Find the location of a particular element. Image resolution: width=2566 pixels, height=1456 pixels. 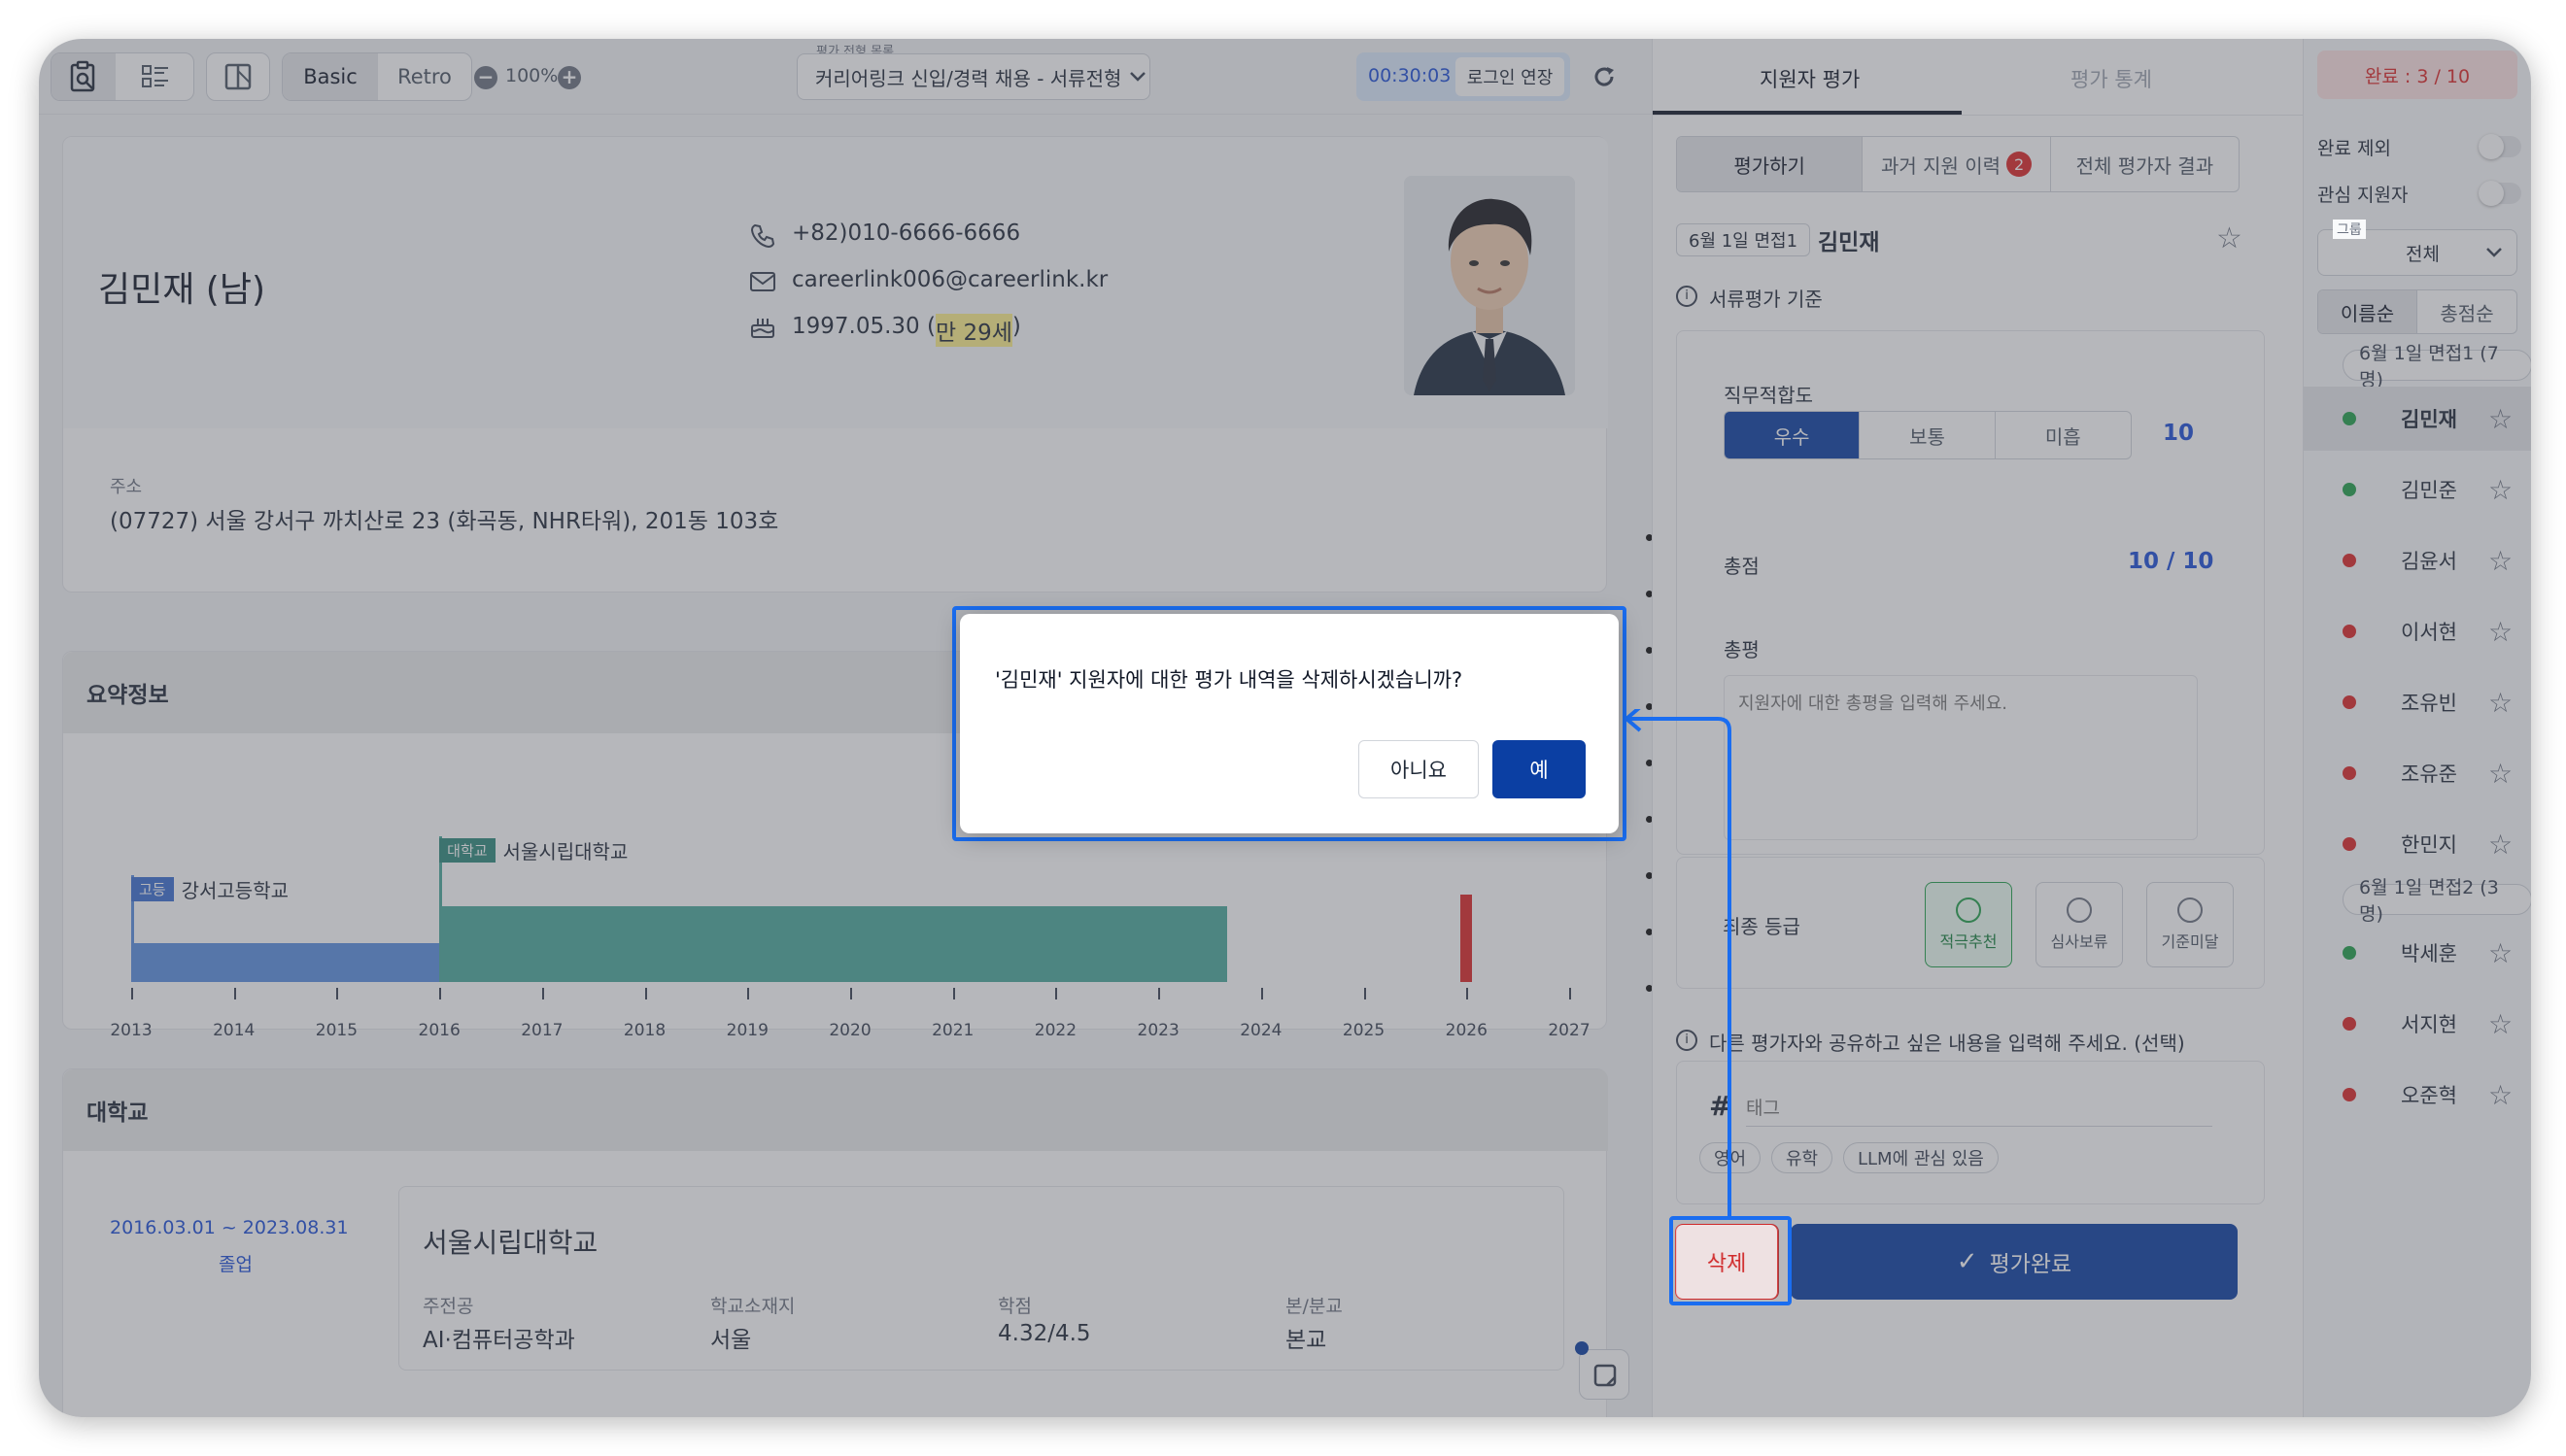

dialog-message: '김민재' 지원자에 대한 평가 내역을 삭제하시겠습니까? is located at coordinates (1229, 680).